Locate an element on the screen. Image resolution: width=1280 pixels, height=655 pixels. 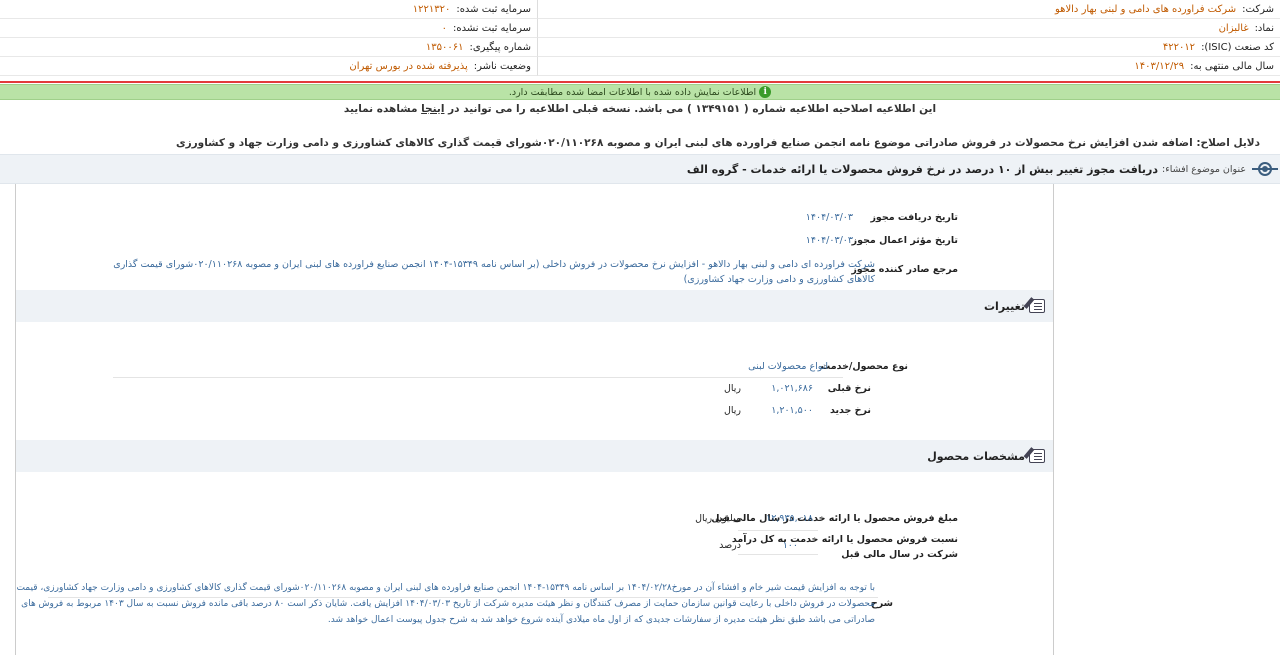
issuer-value-line-2: کشاورزی) is located at coordinates (704, 279).